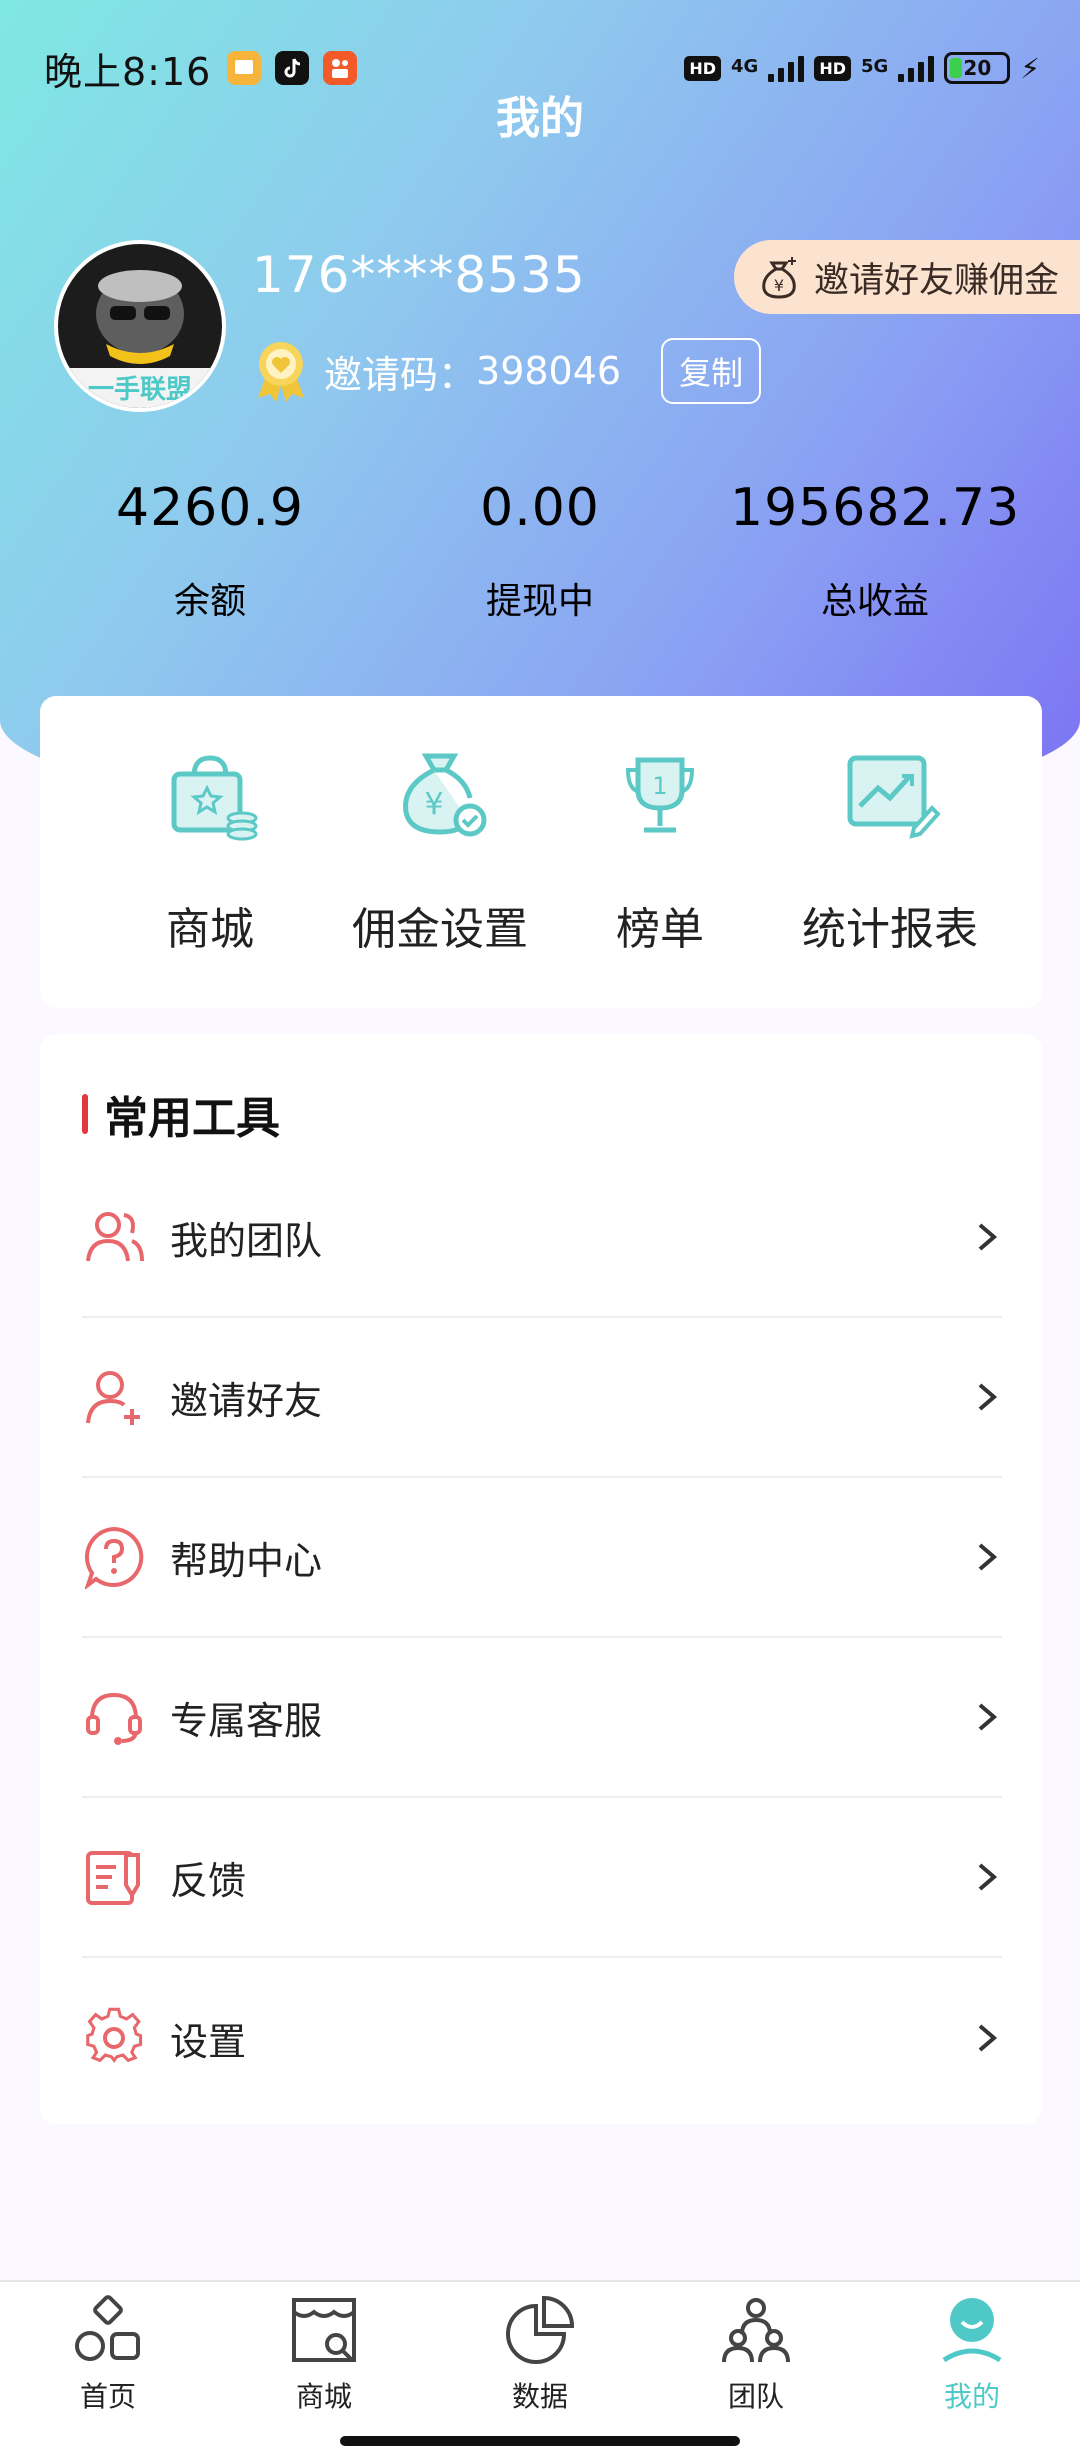 This screenshot has width=1080, height=2460. Describe the element at coordinates (549, 371) in the screenshot. I see `invite-code-value: 398046` at that location.